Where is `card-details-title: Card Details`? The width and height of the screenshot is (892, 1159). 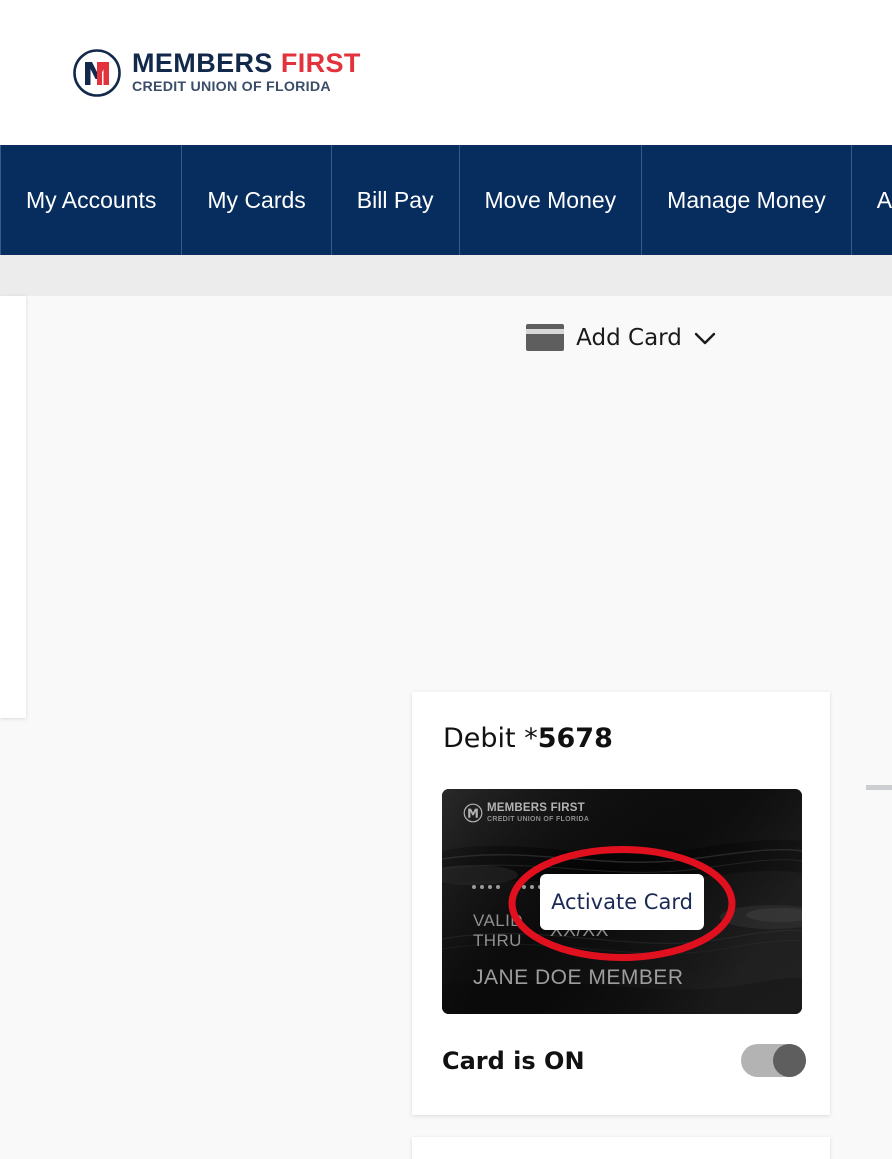 card-details-title: Card Details is located at coordinates (621, 1148).